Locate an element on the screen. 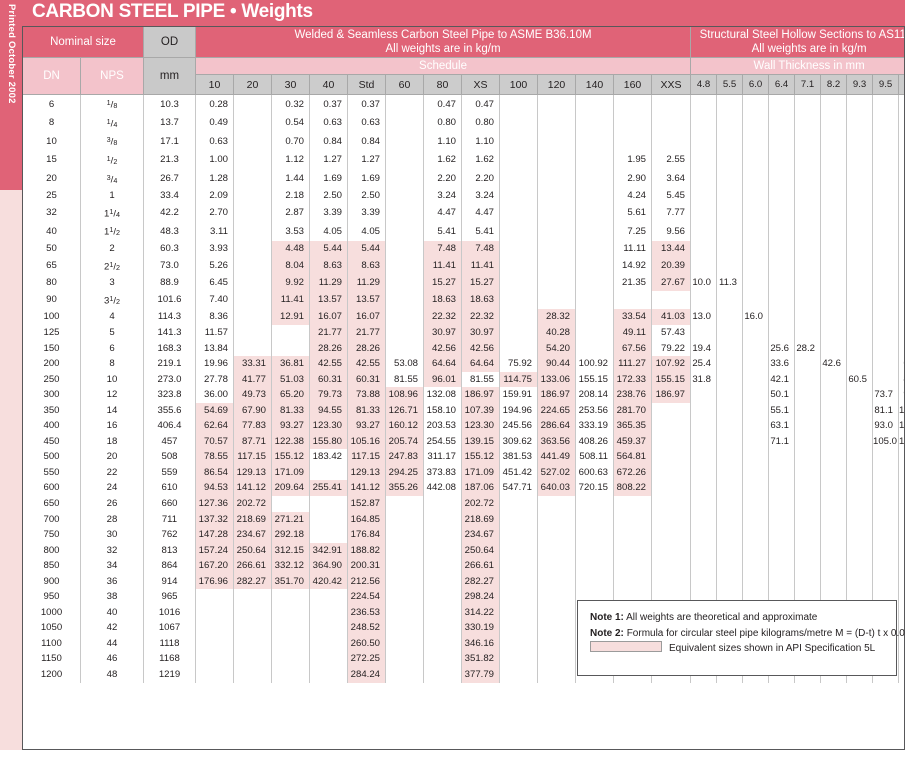 This screenshot has width=905, height=758. cell-dn: 250 is located at coordinates (51, 379).